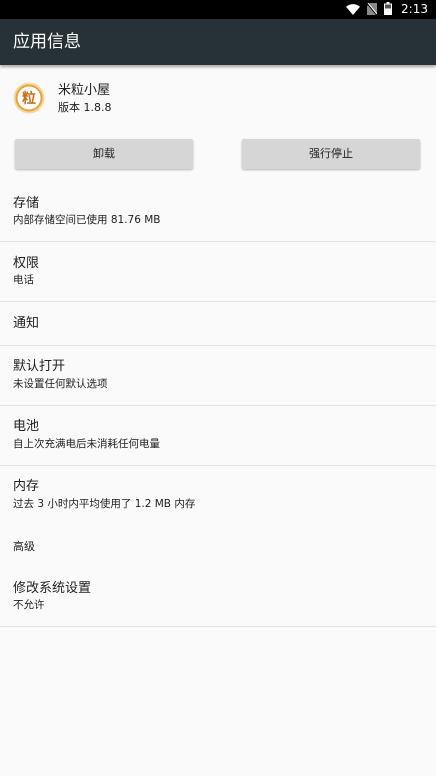 The image size is (436, 776). Describe the element at coordinates (23, 280) in the screenshot. I see `pref-permissions-summary: 电话` at that location.